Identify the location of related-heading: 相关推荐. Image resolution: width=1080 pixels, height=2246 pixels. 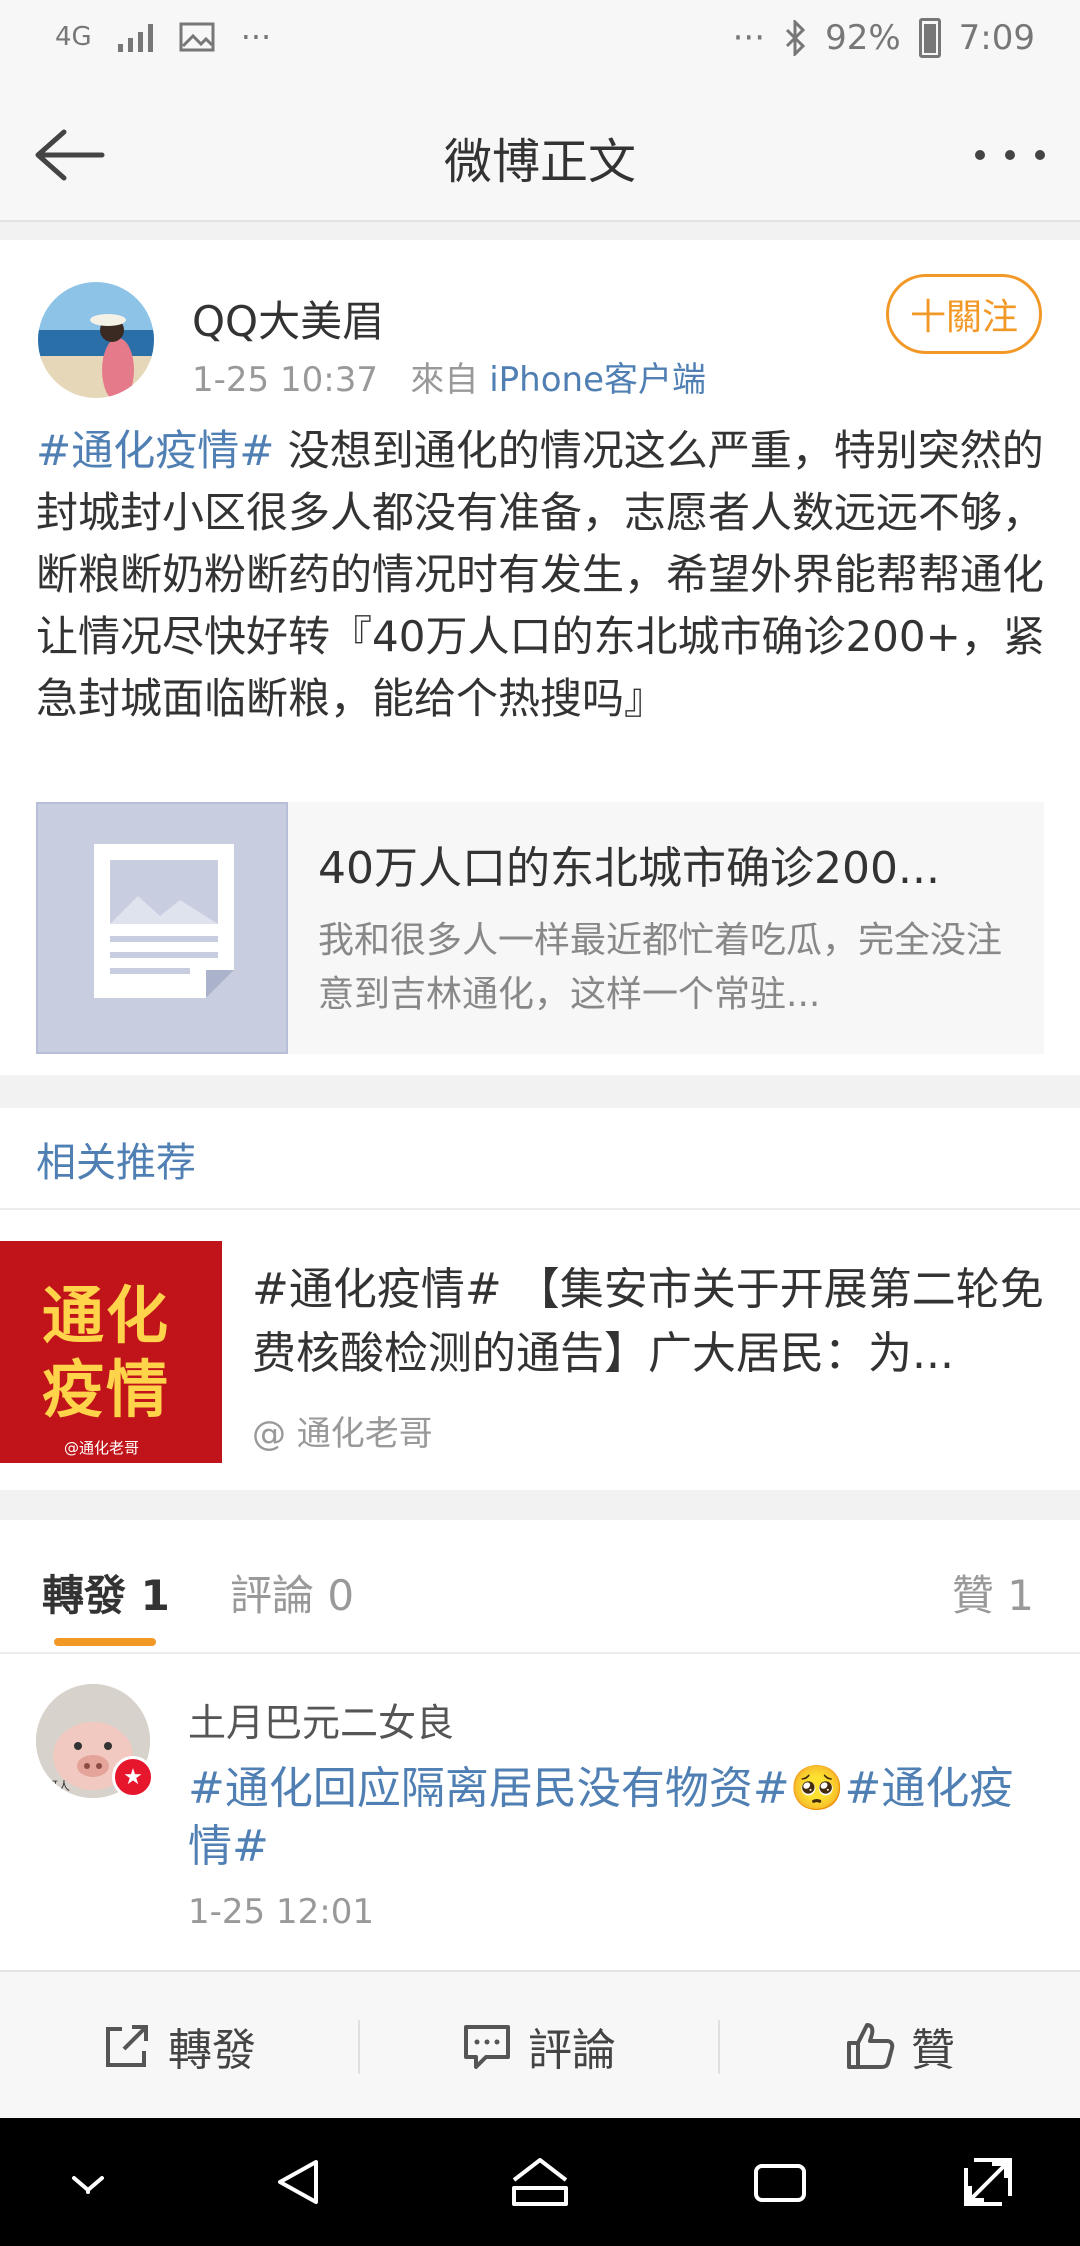
(116, 1163).